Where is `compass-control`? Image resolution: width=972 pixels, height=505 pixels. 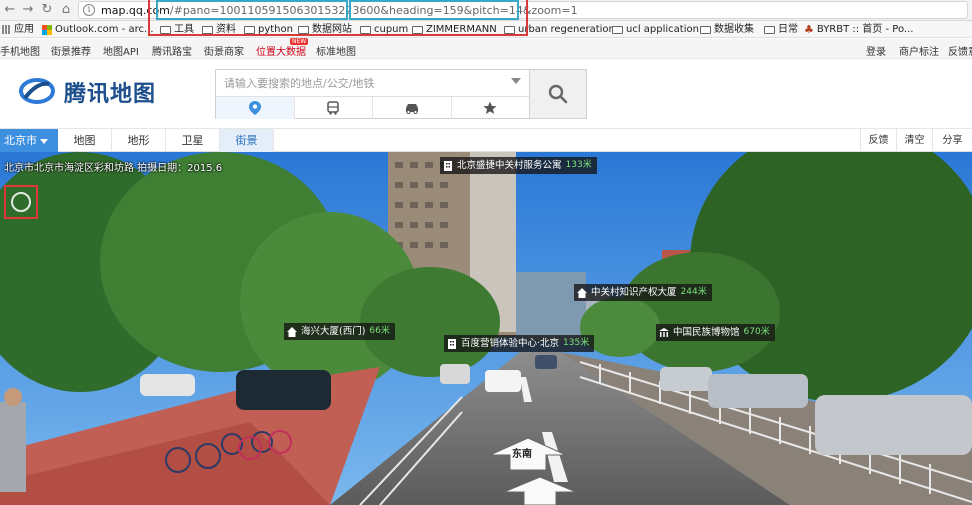
compass-control is located at coordinates (21, 202).